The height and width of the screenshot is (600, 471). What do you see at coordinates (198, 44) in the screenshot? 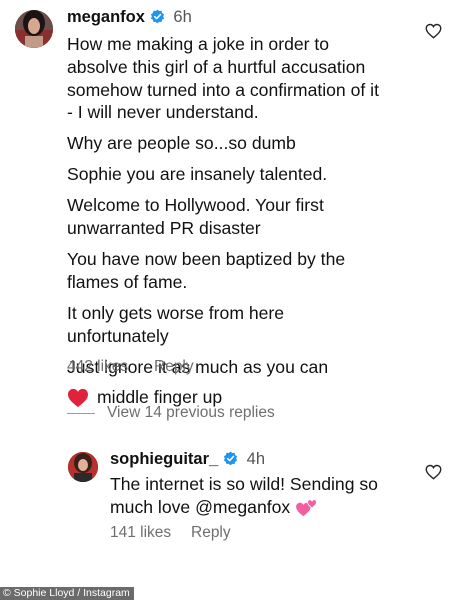
I see `comment-text-line: How me making a joke in order to` at bounding box center [198, 44].